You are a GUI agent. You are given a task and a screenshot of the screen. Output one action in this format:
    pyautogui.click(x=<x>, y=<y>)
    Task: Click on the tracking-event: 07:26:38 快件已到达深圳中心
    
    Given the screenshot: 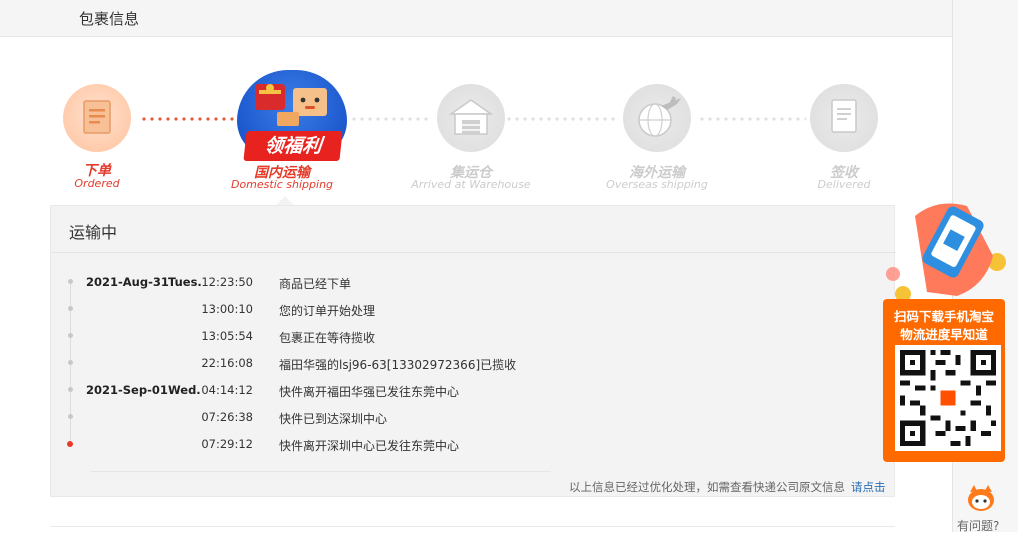 What is the action you would take?
    pyautogui.click(x=473, y=418)
    